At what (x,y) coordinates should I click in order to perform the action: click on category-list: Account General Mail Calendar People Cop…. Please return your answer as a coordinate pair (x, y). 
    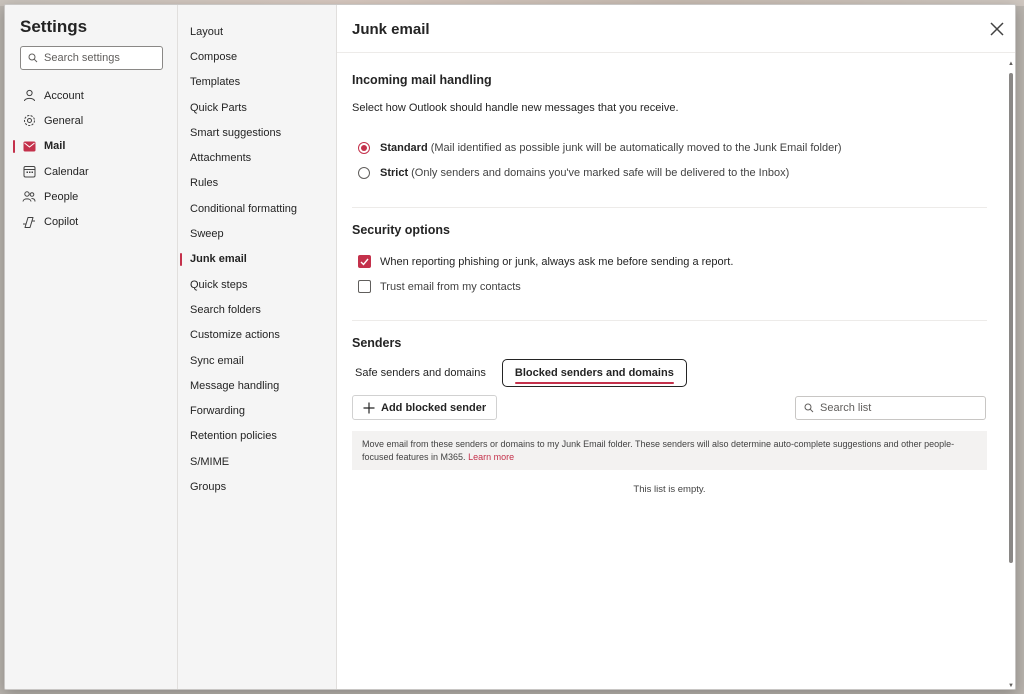
    Looking at the image, I should click on (91, 159).